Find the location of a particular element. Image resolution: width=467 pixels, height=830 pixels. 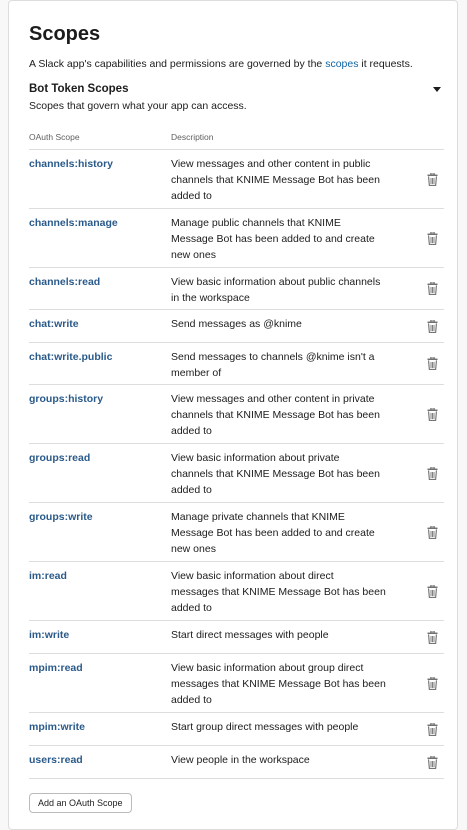

caret-down-icon is located at coordinates (437, 89).